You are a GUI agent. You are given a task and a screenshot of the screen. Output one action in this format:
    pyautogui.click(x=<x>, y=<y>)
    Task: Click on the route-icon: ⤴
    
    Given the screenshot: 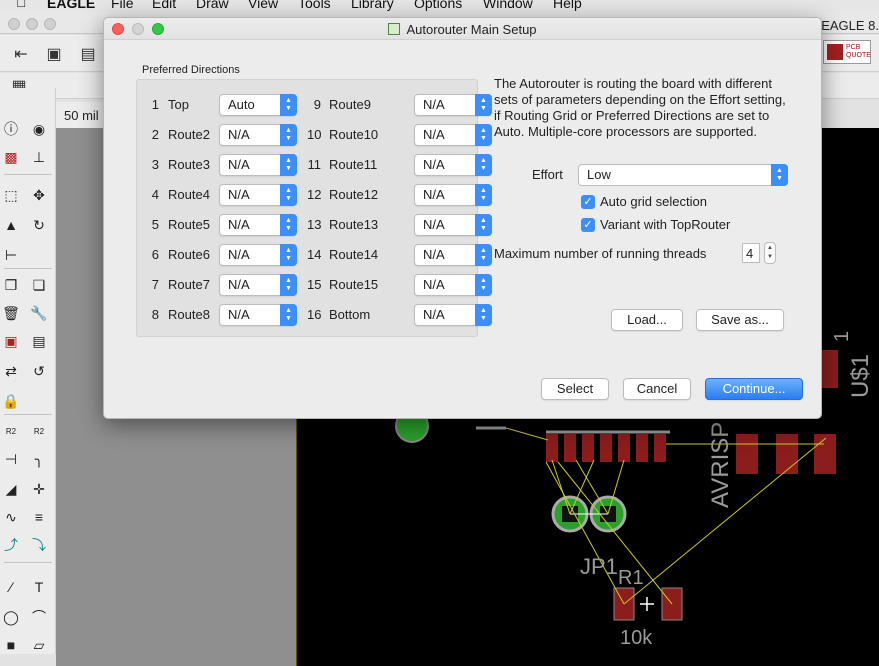 What is the action you would take?
    pyautogui.click(x=11, y=545)
    